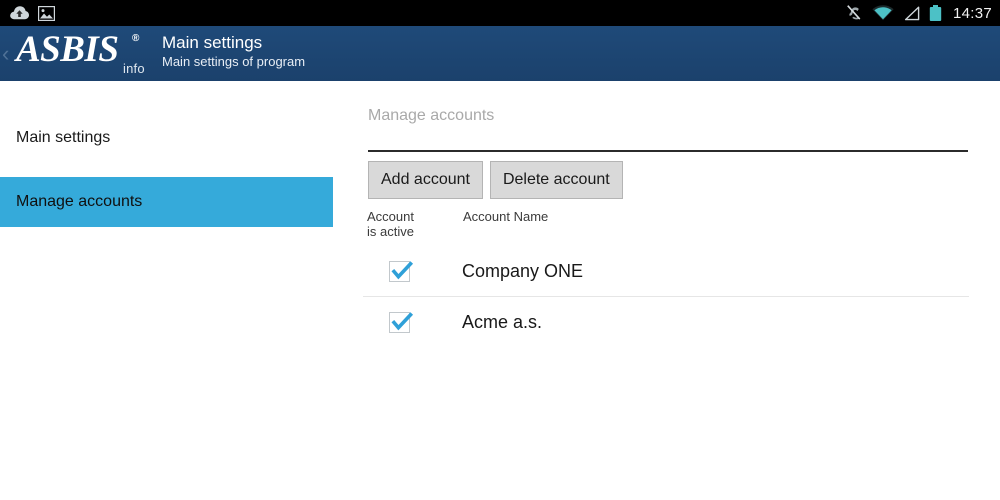 The height and width of the screenshot is (500, 1000). What do you see at coordinates (390, 231) in the screenshot?
I see `column-header-line2: is active` at bounding box center [390, 231].